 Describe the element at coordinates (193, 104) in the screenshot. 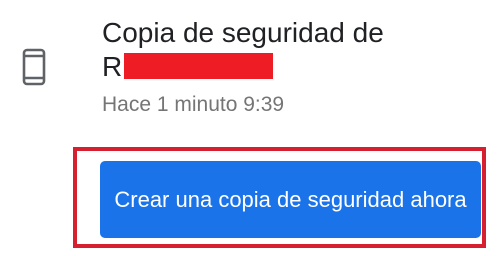

I see `backup-timestamp: Hace 1 minuto 9:39` at that location.